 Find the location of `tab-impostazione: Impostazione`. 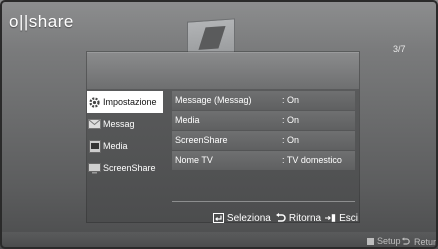

tab-impostazione: Impostazione is located at coordinates (125, 102).